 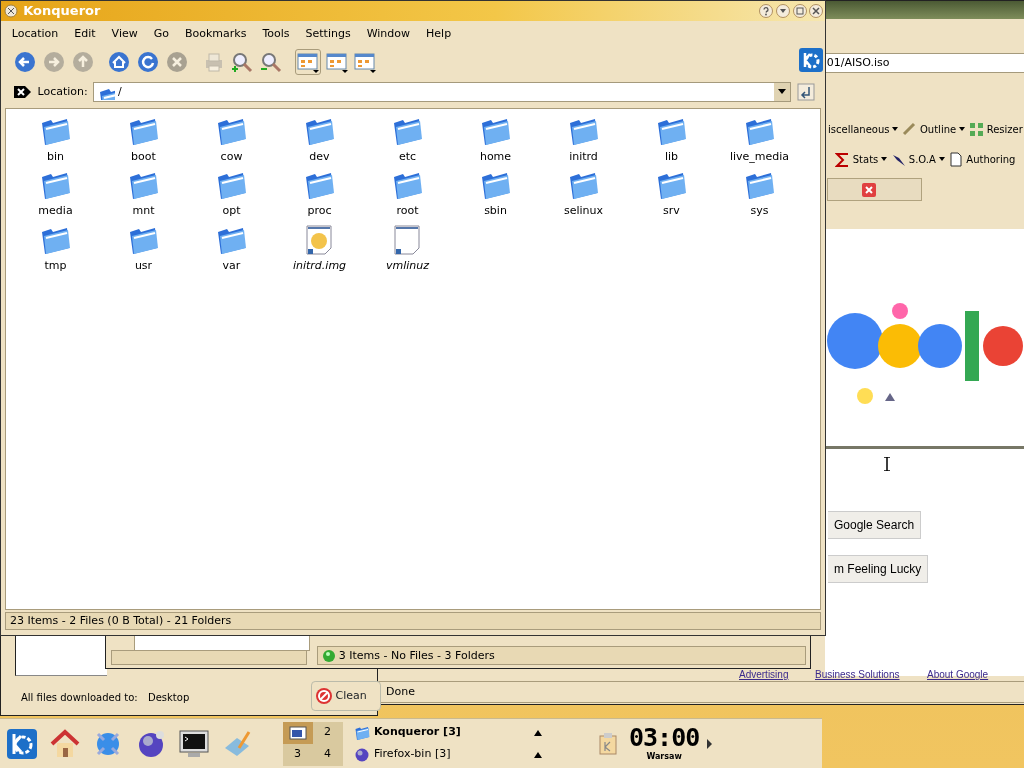 What do you see at coordinates (176, 62) in the screenshot?
I see `stop-icon` at bounding box center [176, 62].